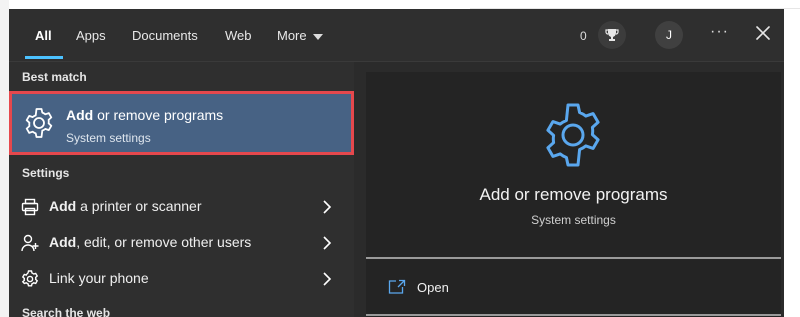 Image resolution: width=800 pixels, height=317 pixels. I want to click on background-window-top, so click(635, 4).